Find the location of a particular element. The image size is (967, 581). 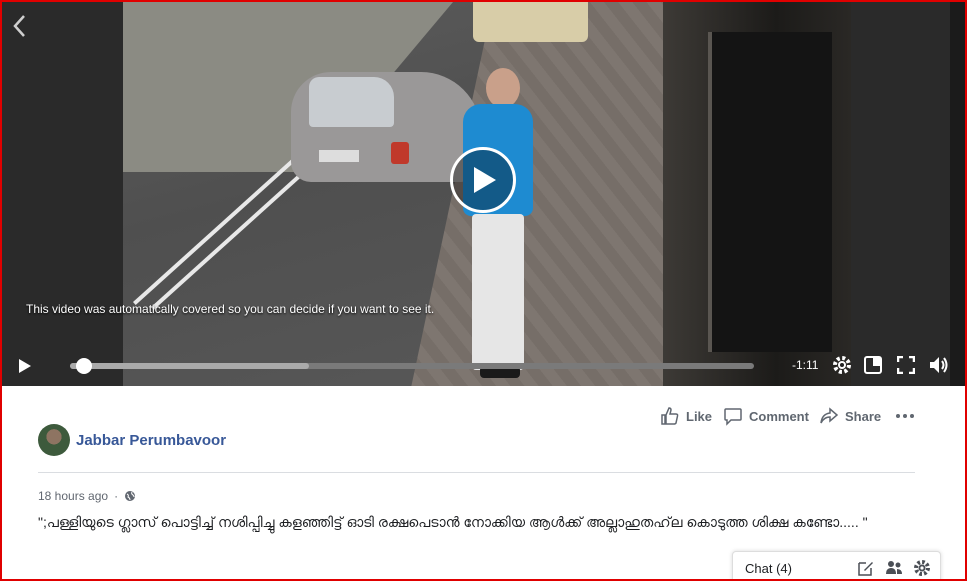

share-button: Share is located at coordinates (850, 416).